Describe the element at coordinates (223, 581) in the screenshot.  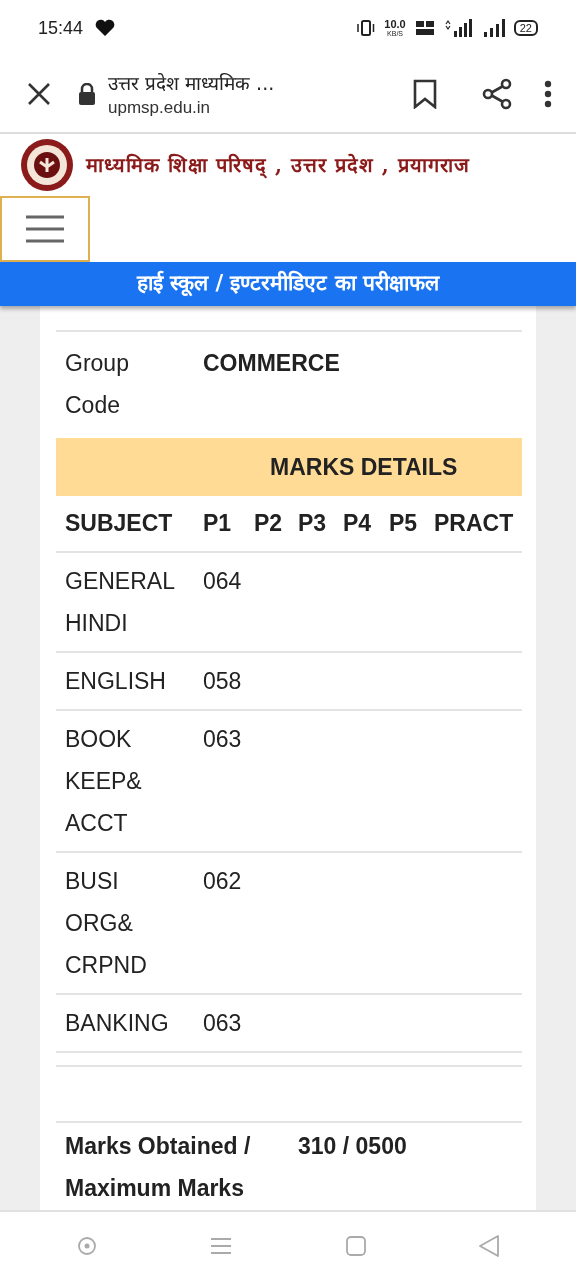
I see `marks-cell-text: 064` at that location.